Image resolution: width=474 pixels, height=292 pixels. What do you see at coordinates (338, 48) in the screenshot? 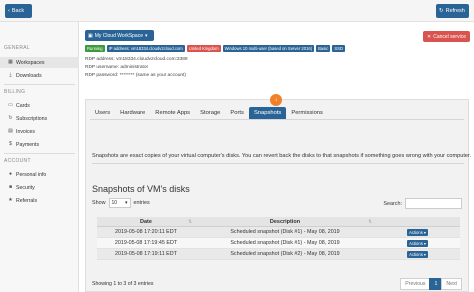
I see `disk-badge: SSD` at bounding box center [338, 48].